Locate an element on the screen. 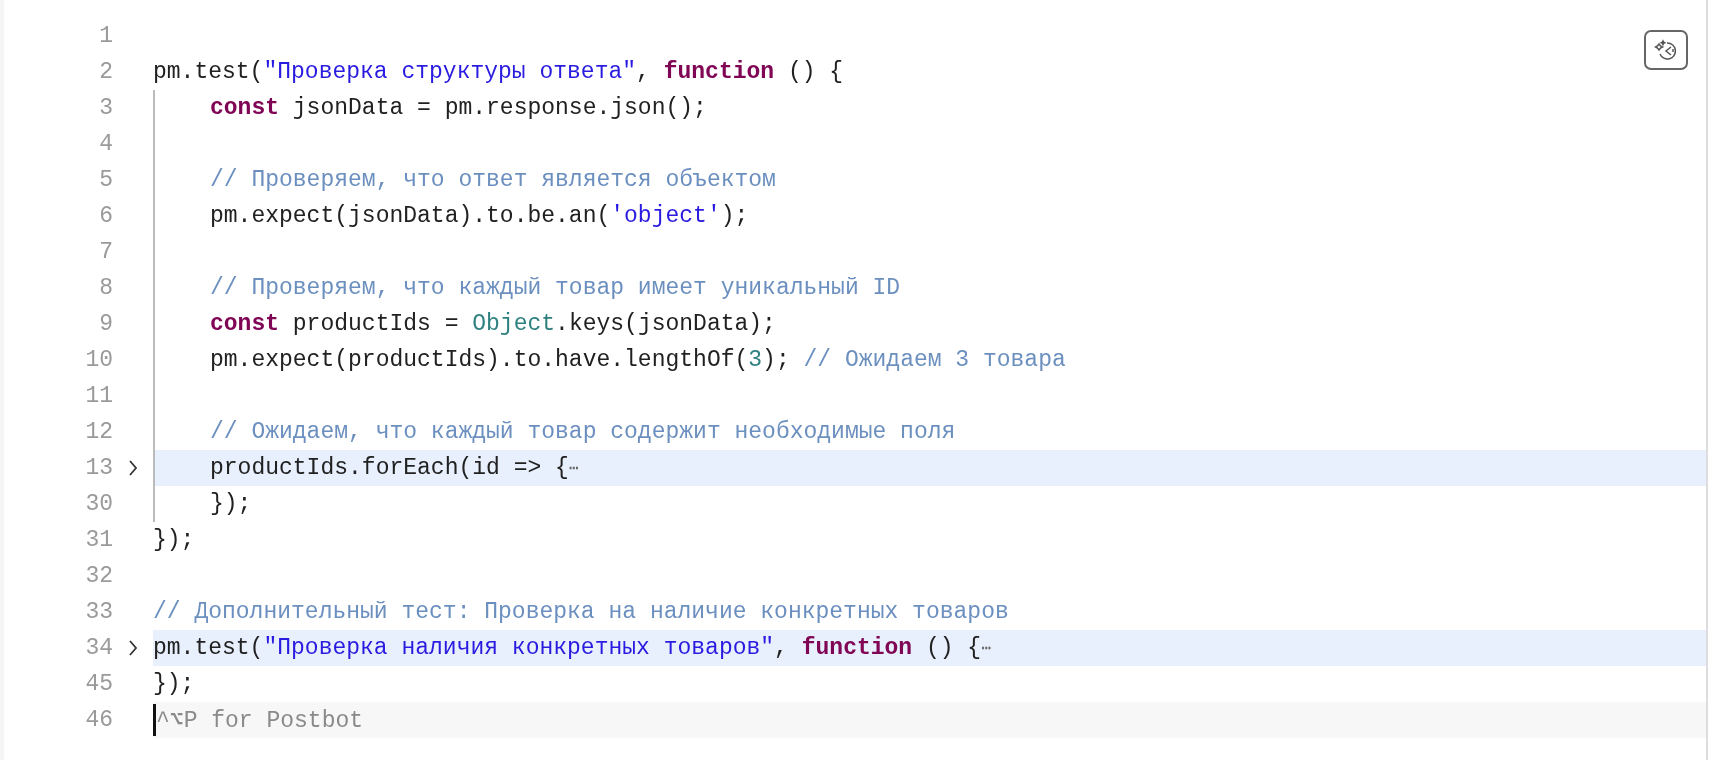 The width and height of the screenshot is (1710, 760). sparkle-icon is located at coordinates (1666, 50).